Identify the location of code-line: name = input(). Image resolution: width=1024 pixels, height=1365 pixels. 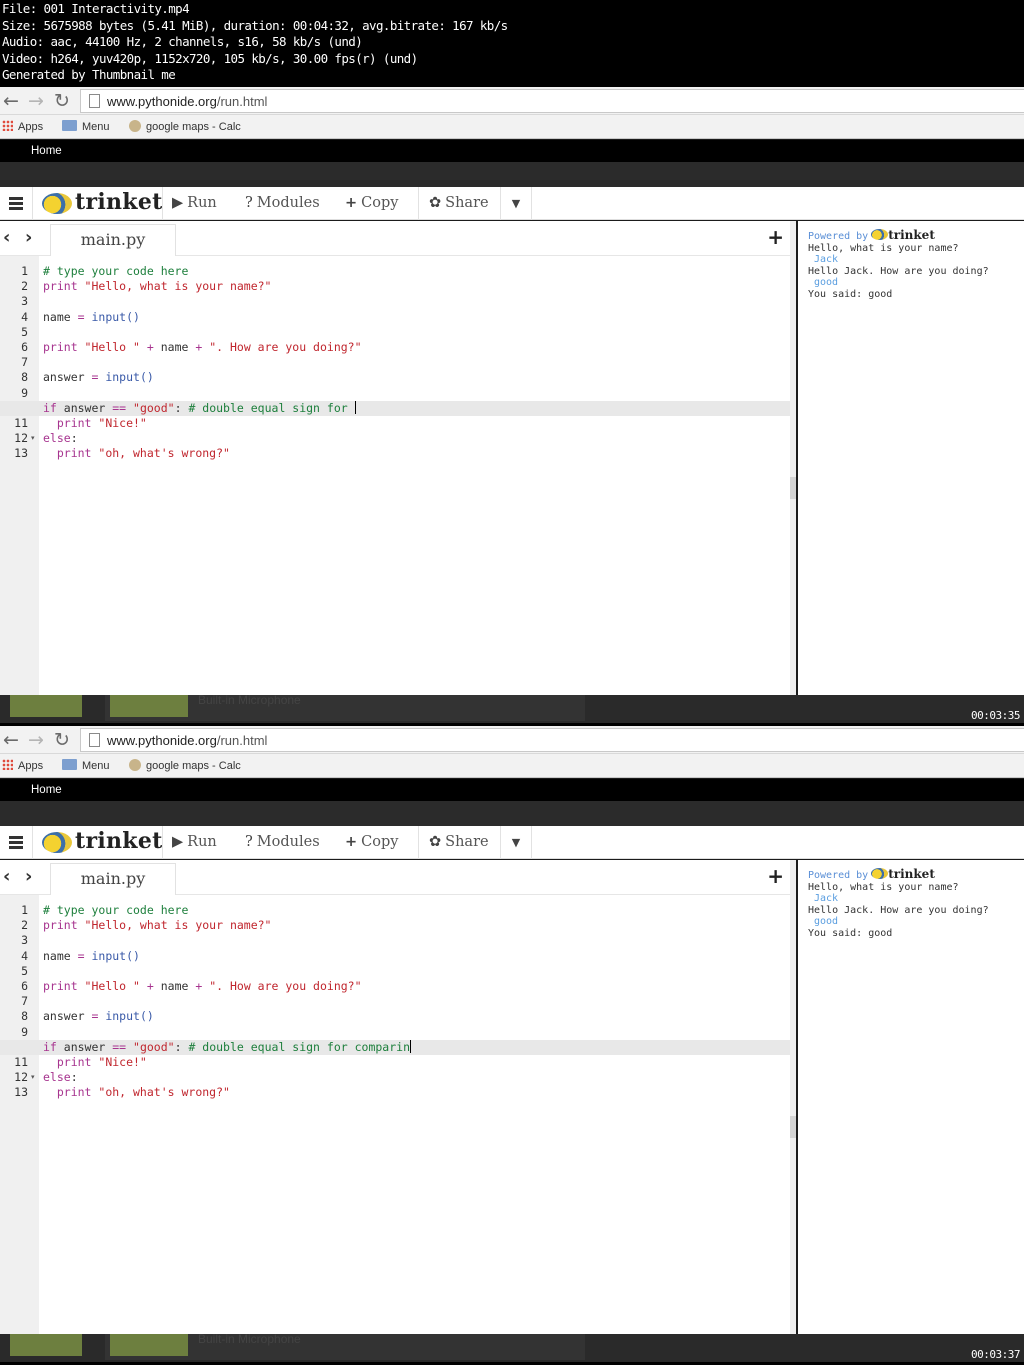
(91, 956).